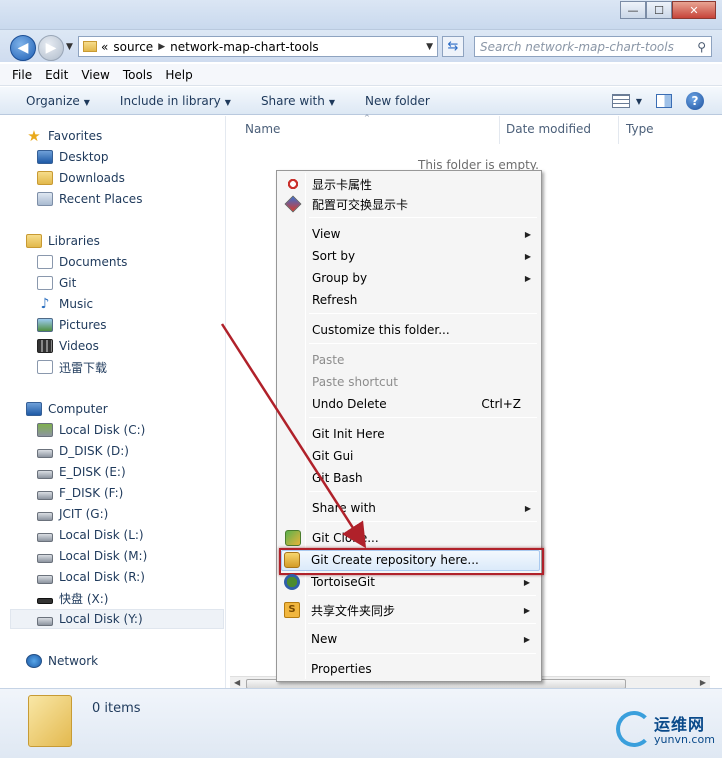 The width and height of the screenshot is (722, 758). I want to click on search-icon: ⚲, so click(701, 47).